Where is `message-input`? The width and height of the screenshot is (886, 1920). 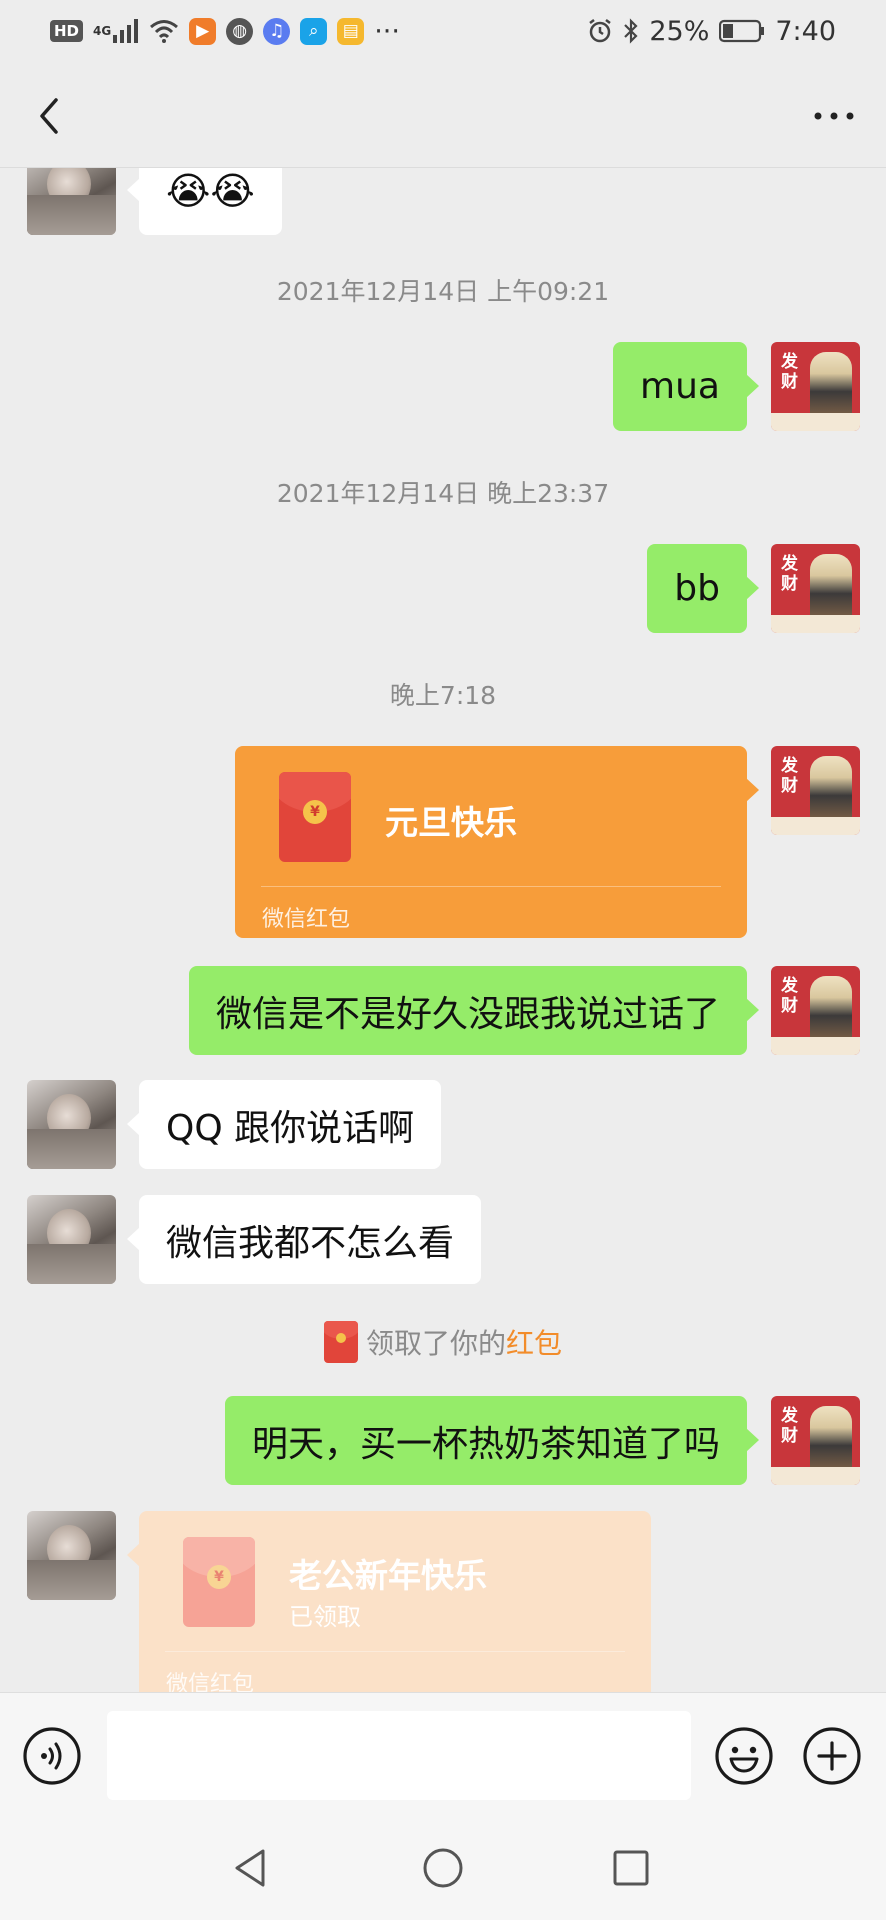
message-input is located at coordinates (399, 1755).